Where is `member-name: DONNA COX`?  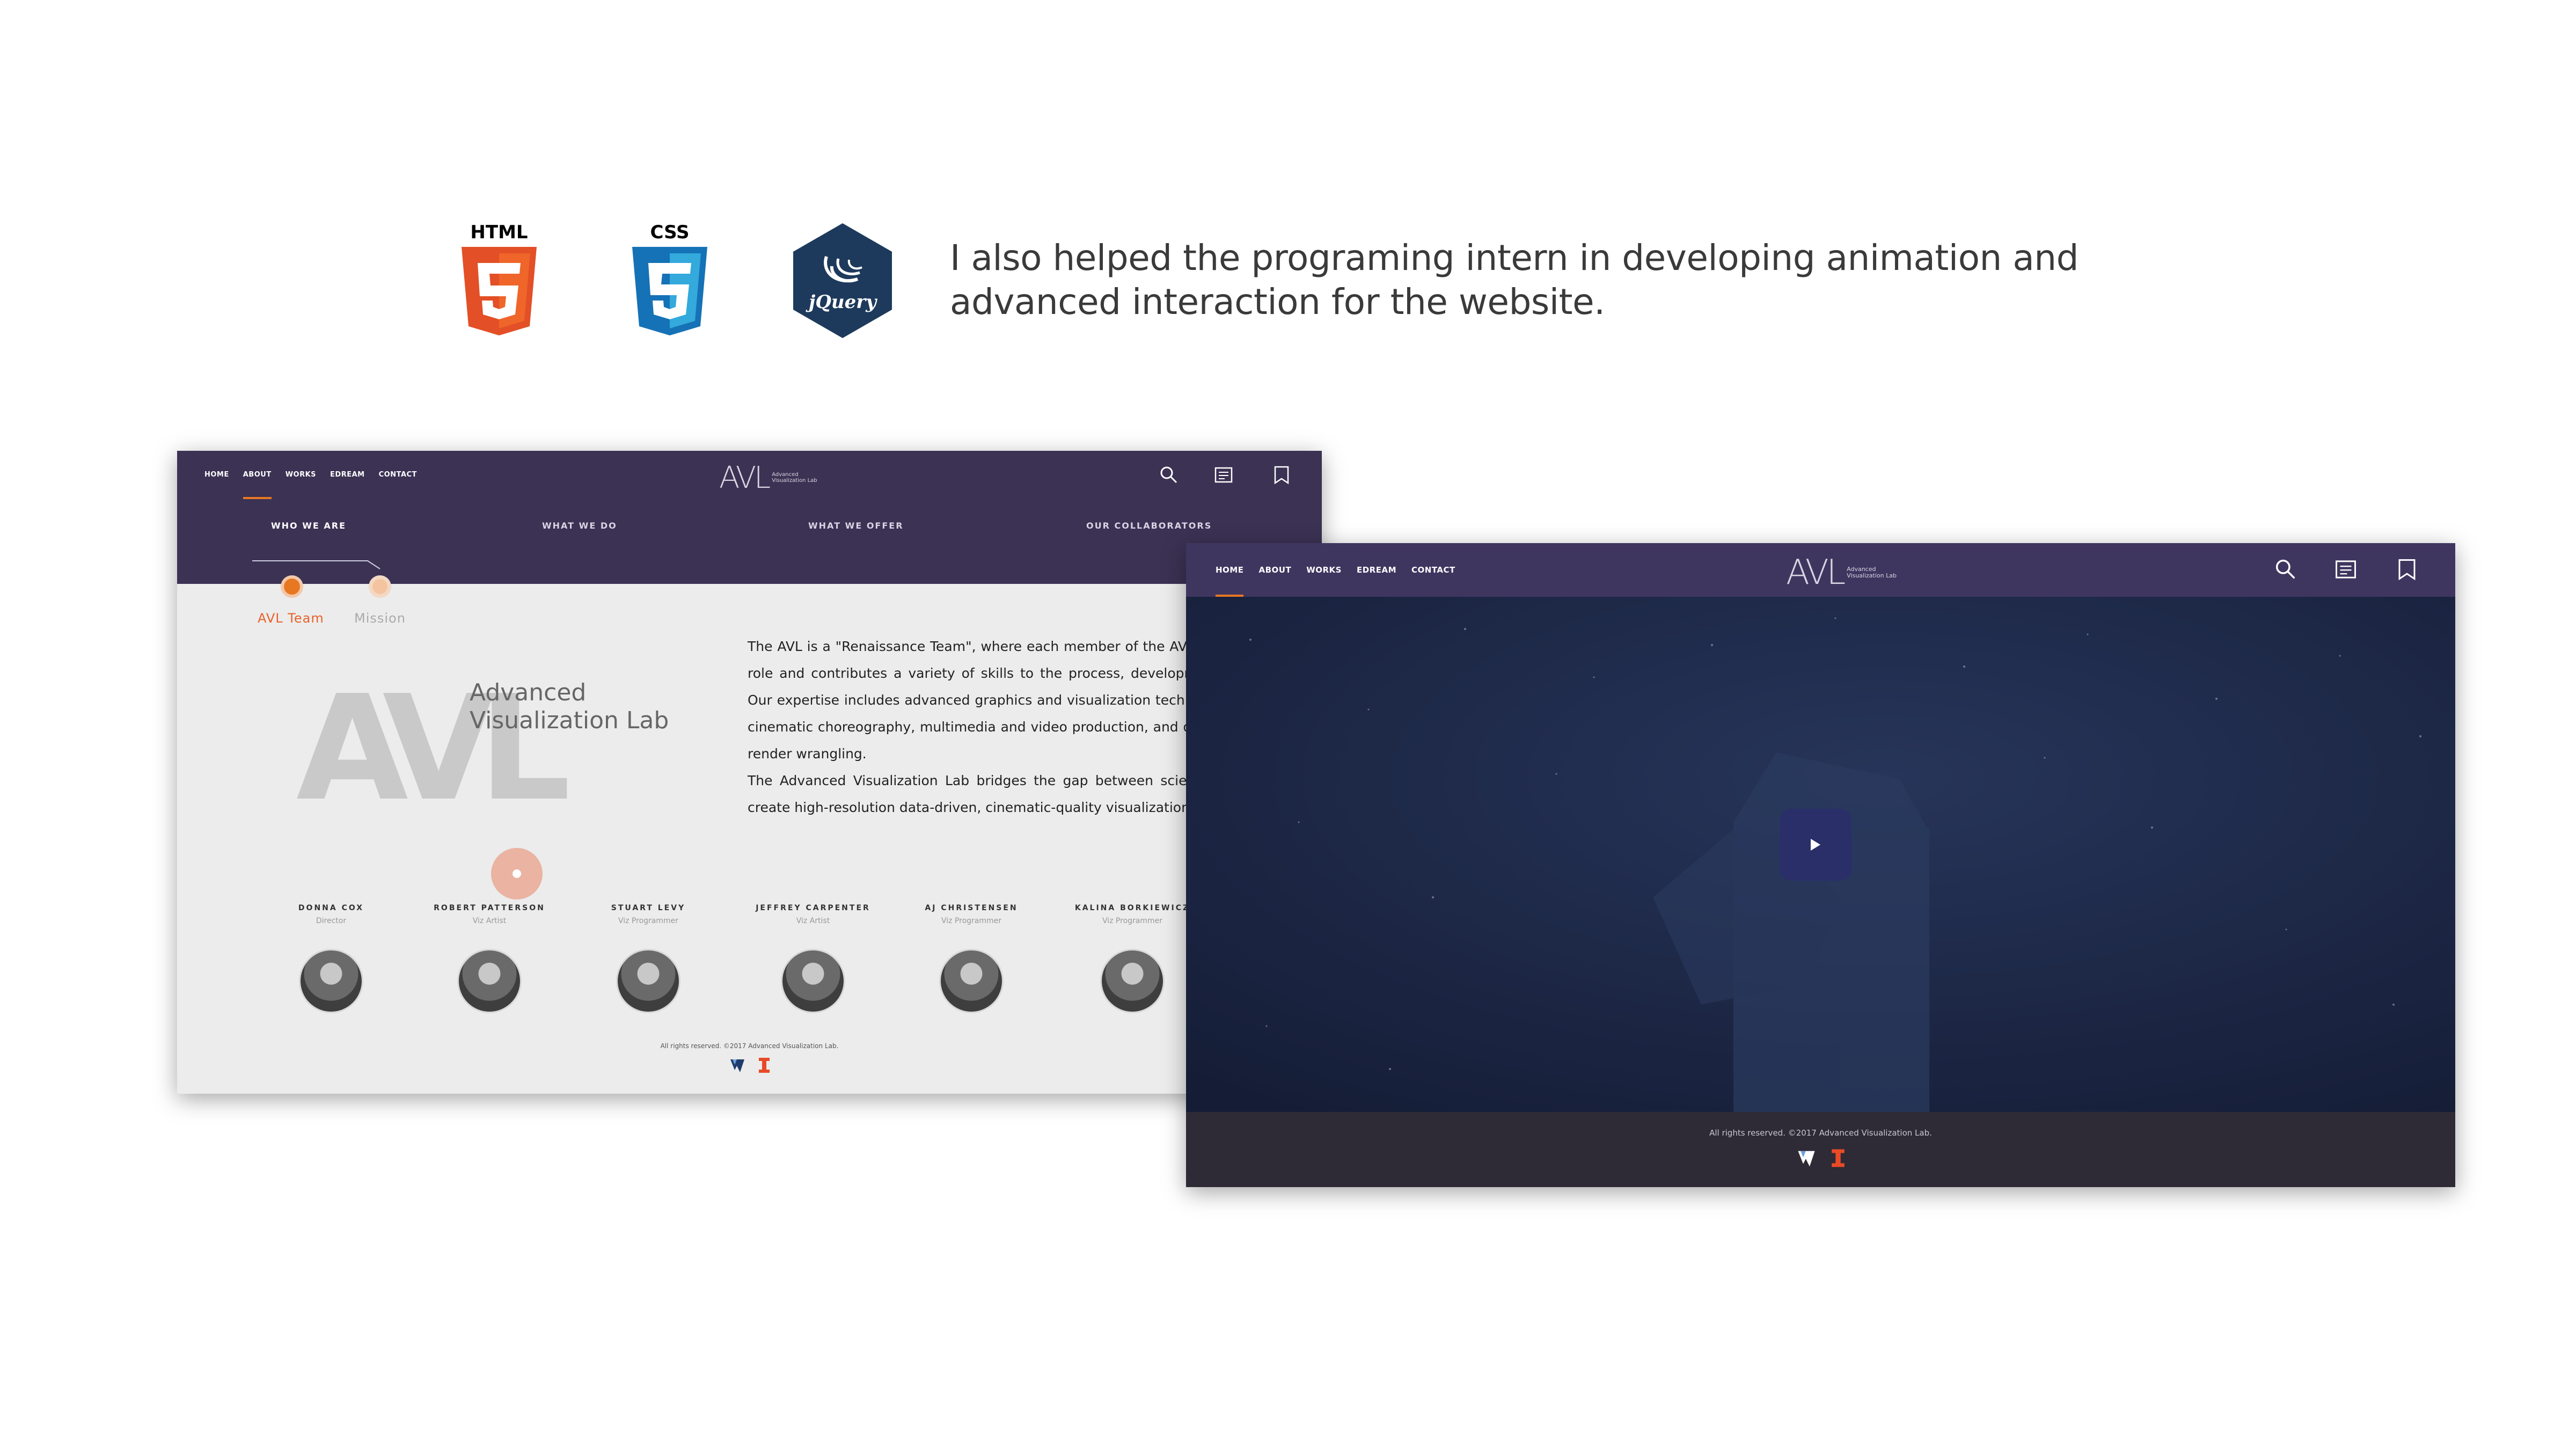 member-name: DONNA COX is located at coordinates (331, 908).